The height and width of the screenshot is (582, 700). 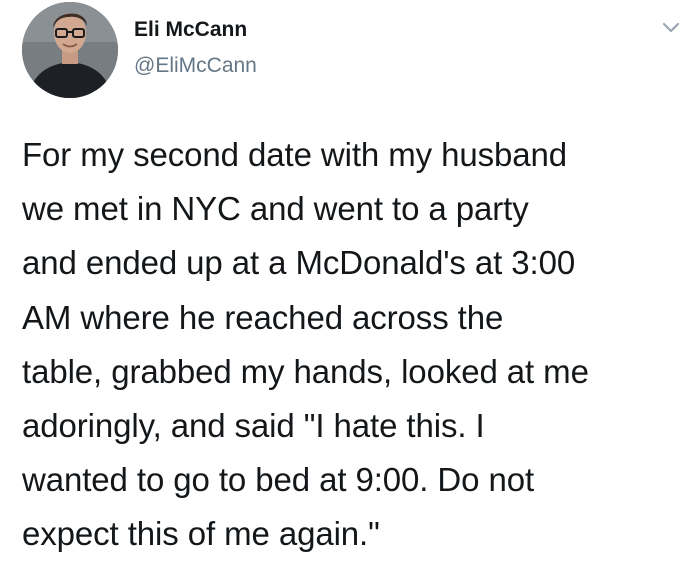 I want to click on tweet-text-line: wanted to go to bed at 9:00. Do not, so click(x=278, y=480).